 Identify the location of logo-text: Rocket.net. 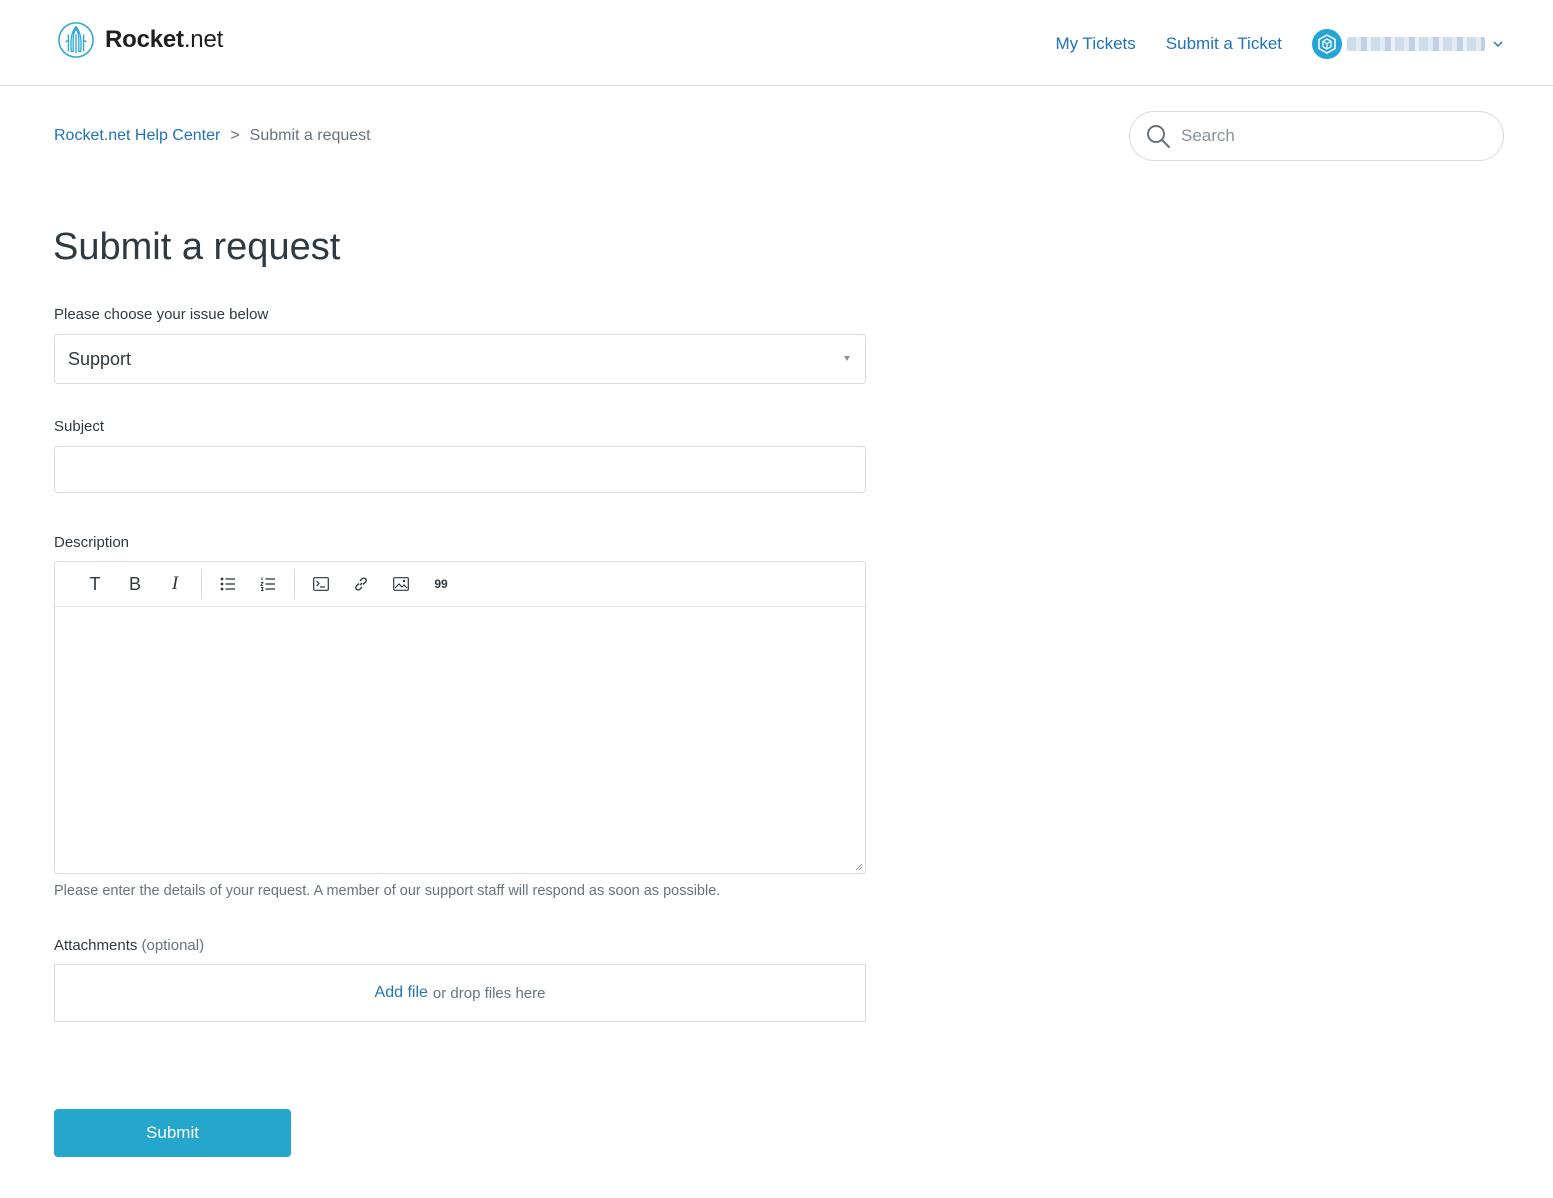
(164, 39).